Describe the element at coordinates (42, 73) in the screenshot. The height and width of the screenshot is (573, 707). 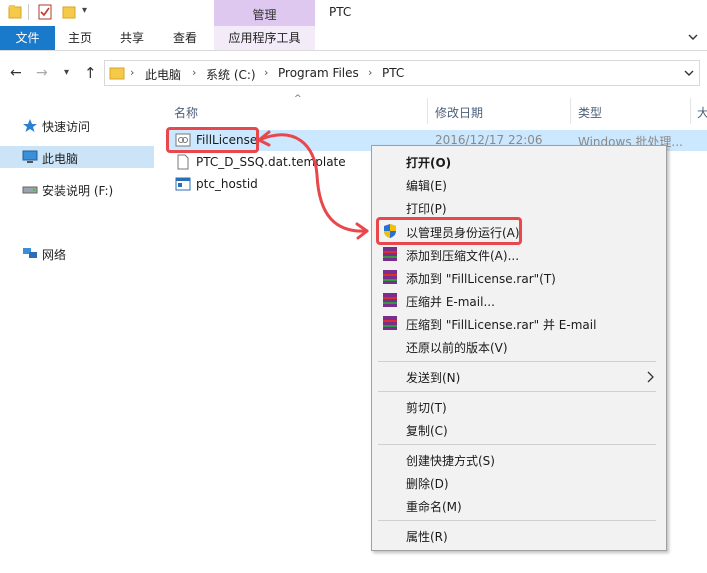
I see `forward-arrow-icon: →` at that location.